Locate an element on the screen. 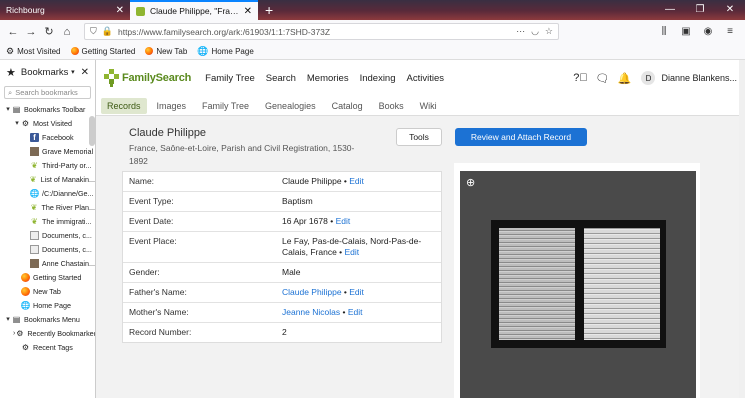 This screenshot has height=398, width=745. subnav-records: Records is located at coordinates (124, 105).